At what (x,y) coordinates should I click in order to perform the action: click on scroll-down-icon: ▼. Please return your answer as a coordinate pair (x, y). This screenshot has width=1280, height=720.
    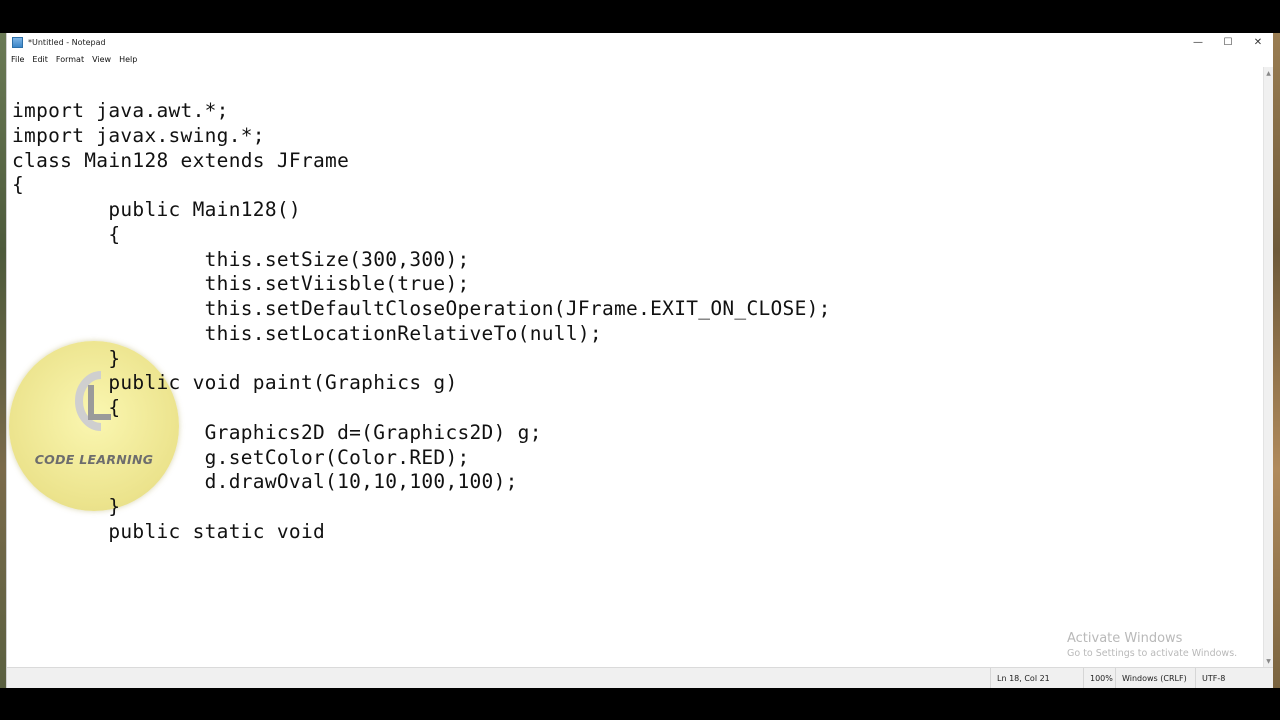
    Looking at the image, I should click on (1268, 661).